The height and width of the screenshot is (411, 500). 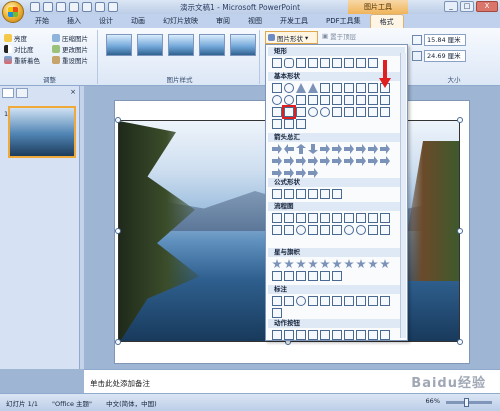 What do you see at coordinates (313, 88) in the screenshot?
I see `right-triangle-shape` at bounding box center [313, 88].